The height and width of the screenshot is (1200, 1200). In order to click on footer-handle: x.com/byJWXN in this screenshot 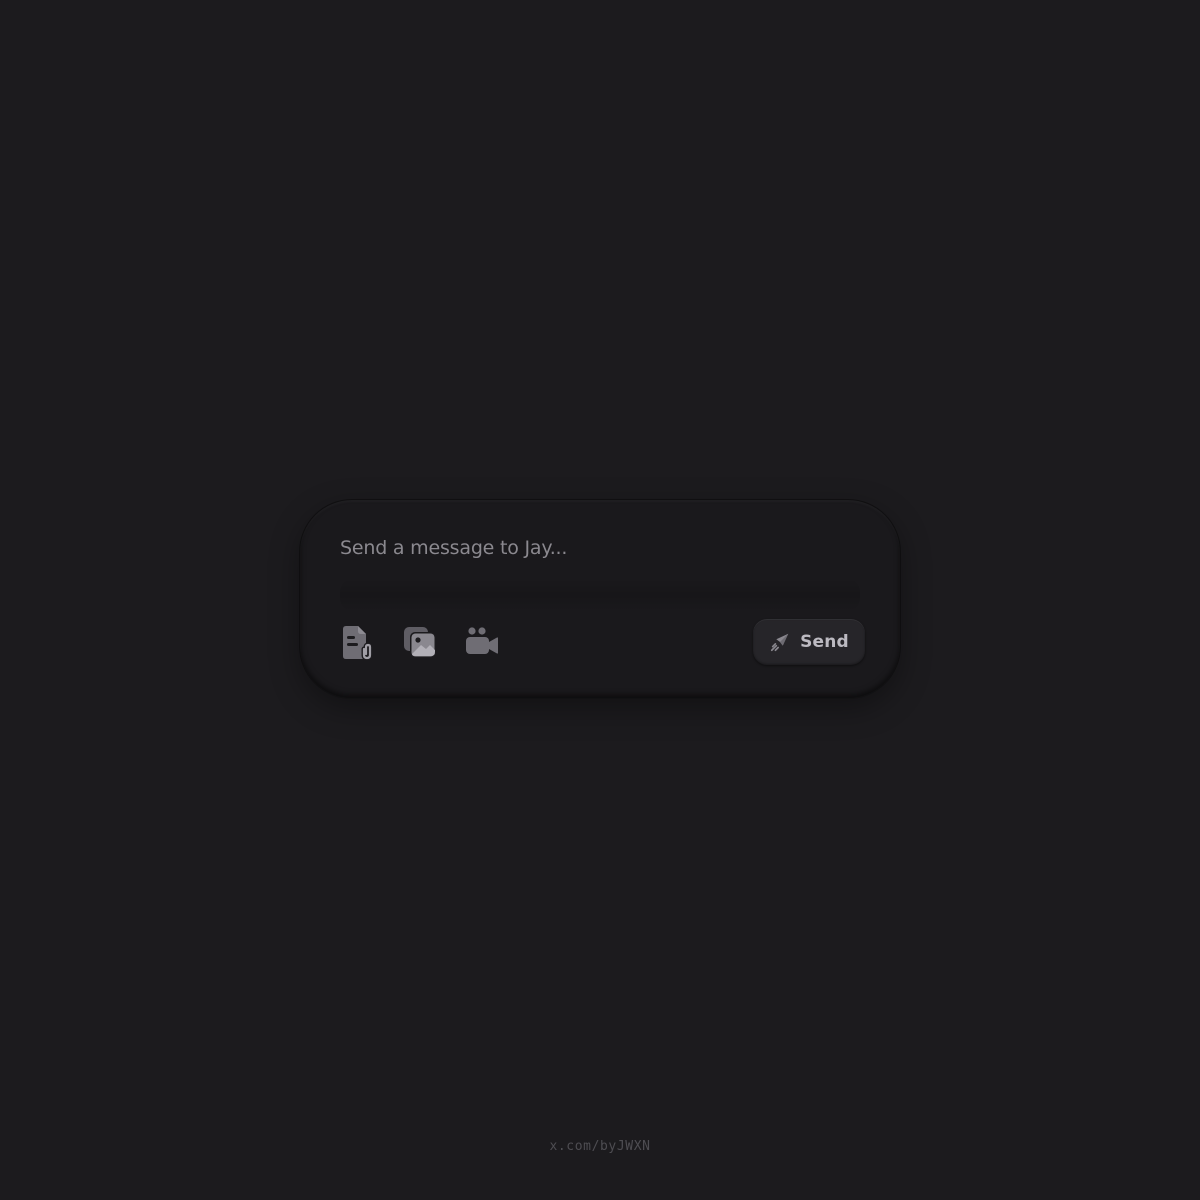, I will do `click(600, 1146)`.